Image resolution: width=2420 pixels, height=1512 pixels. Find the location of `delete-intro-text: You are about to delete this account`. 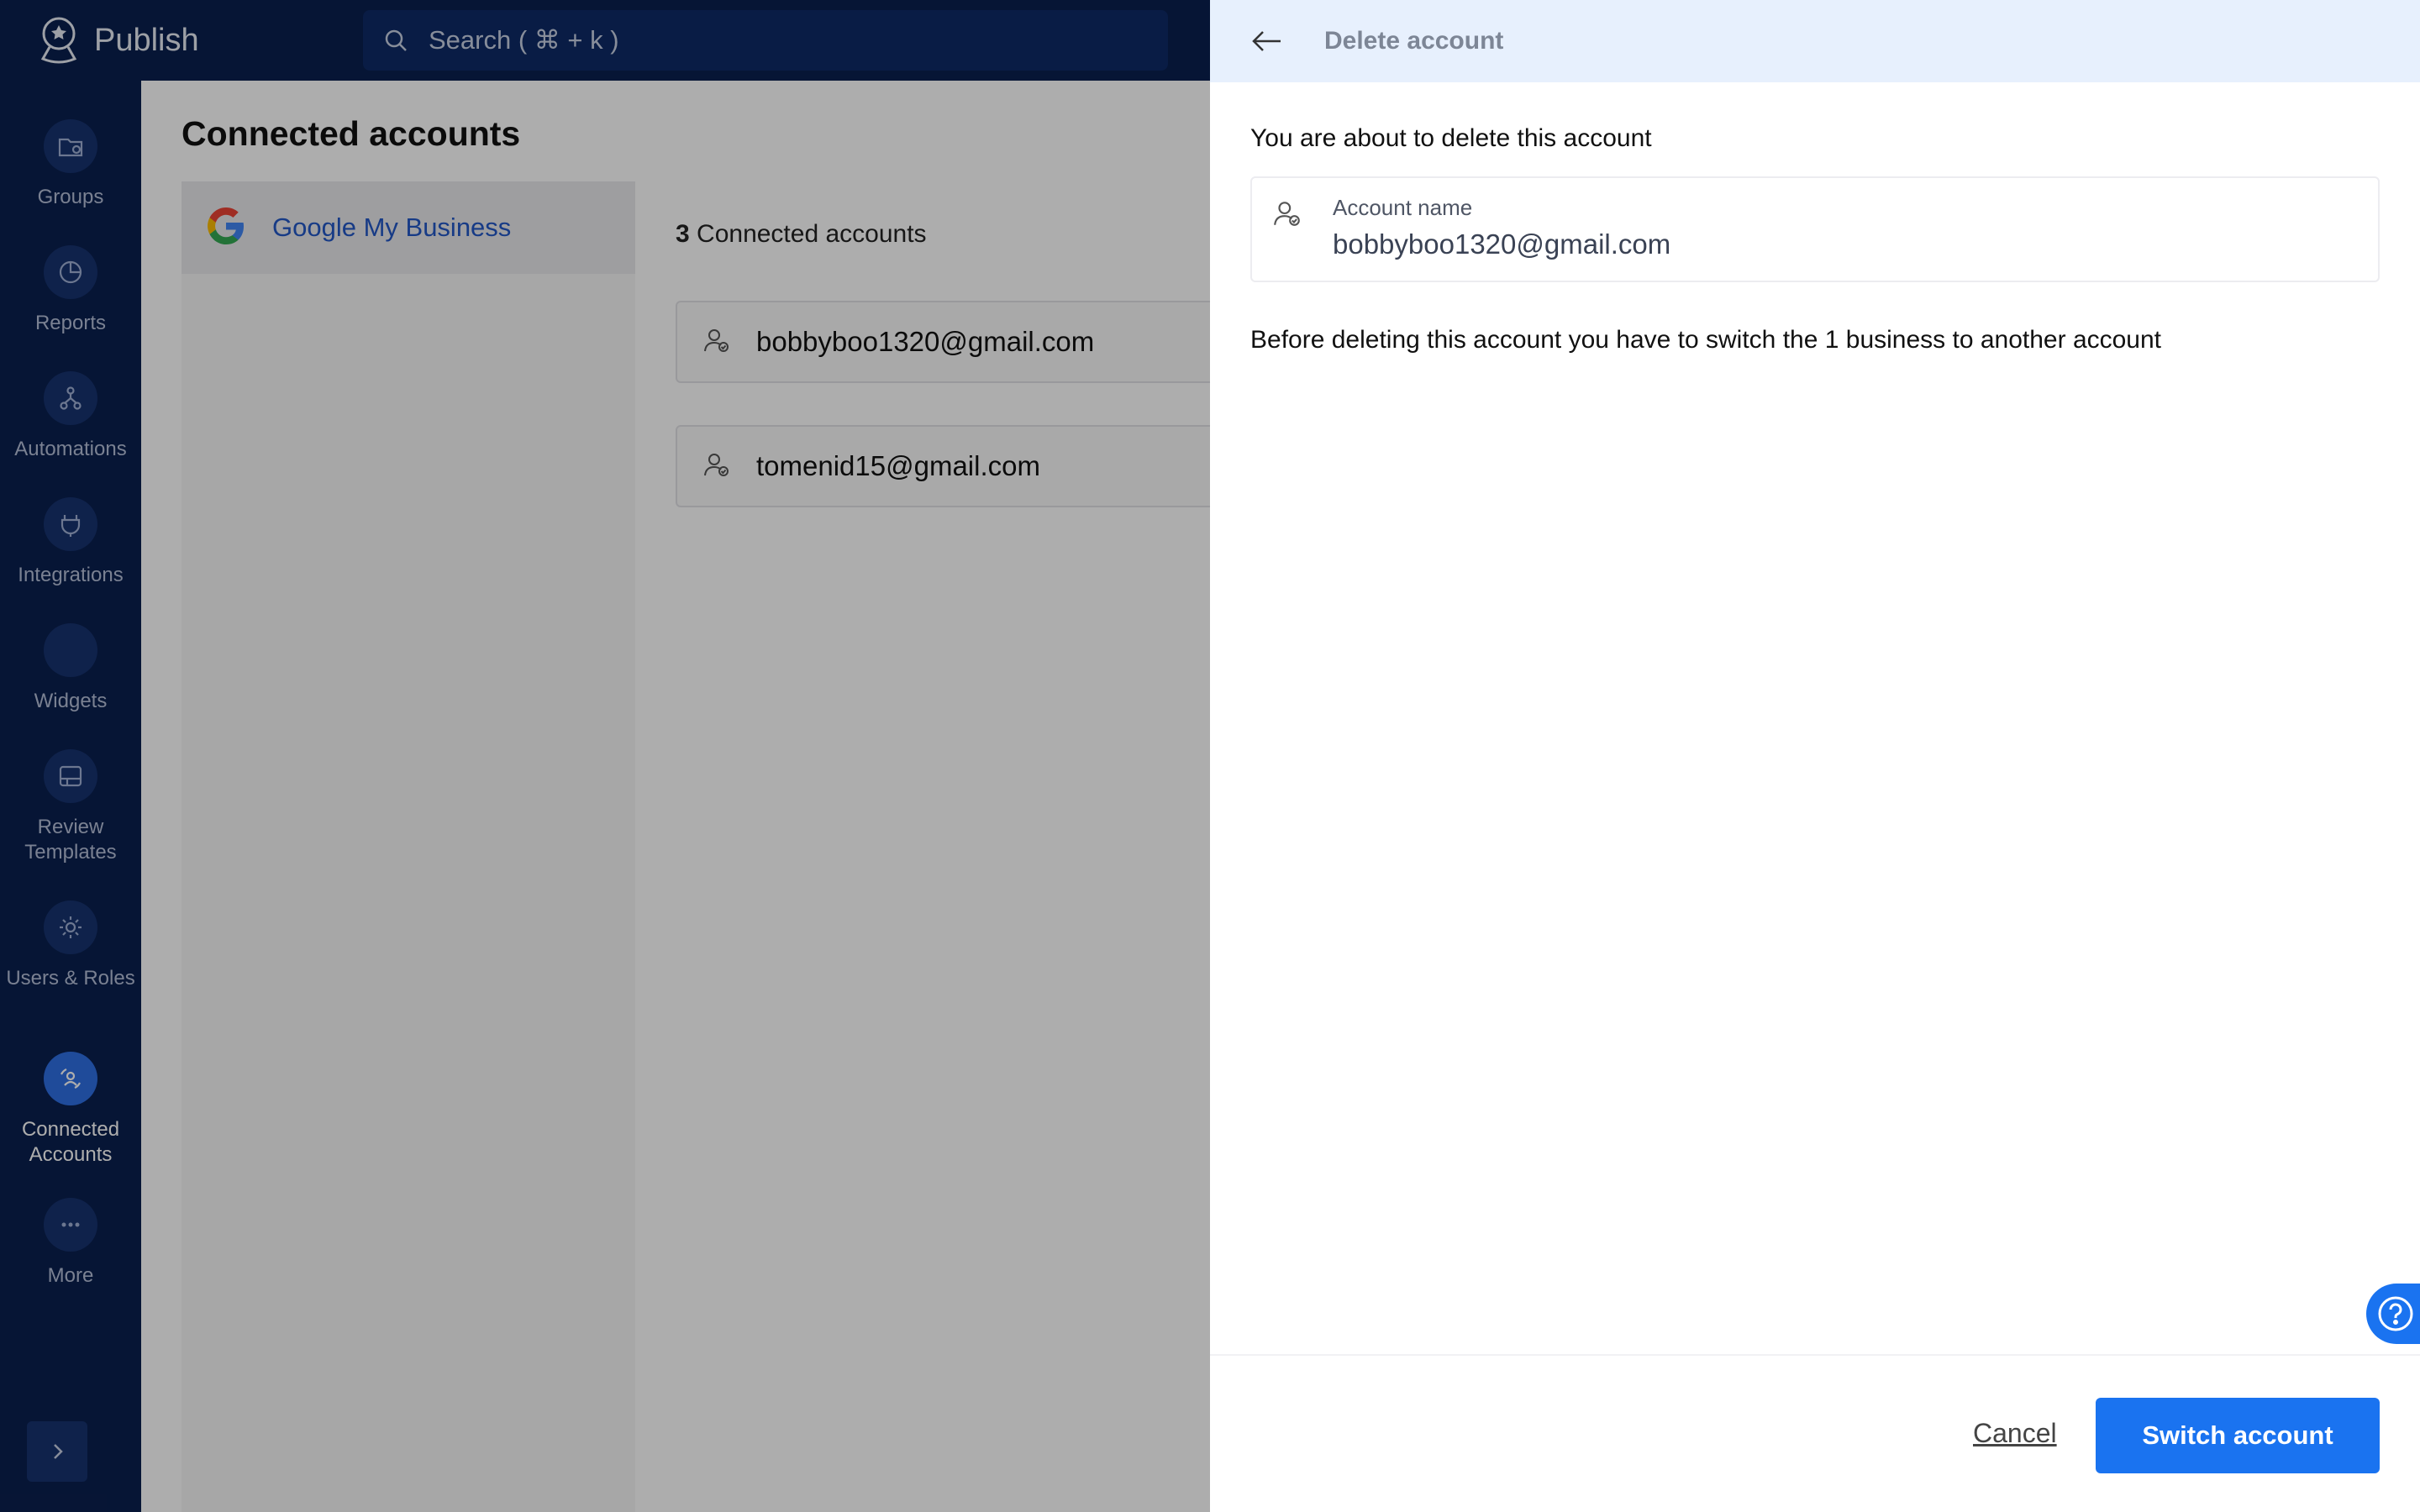

delete-intro-text: You are about to delete this account is located at coordinates (1451, 138).